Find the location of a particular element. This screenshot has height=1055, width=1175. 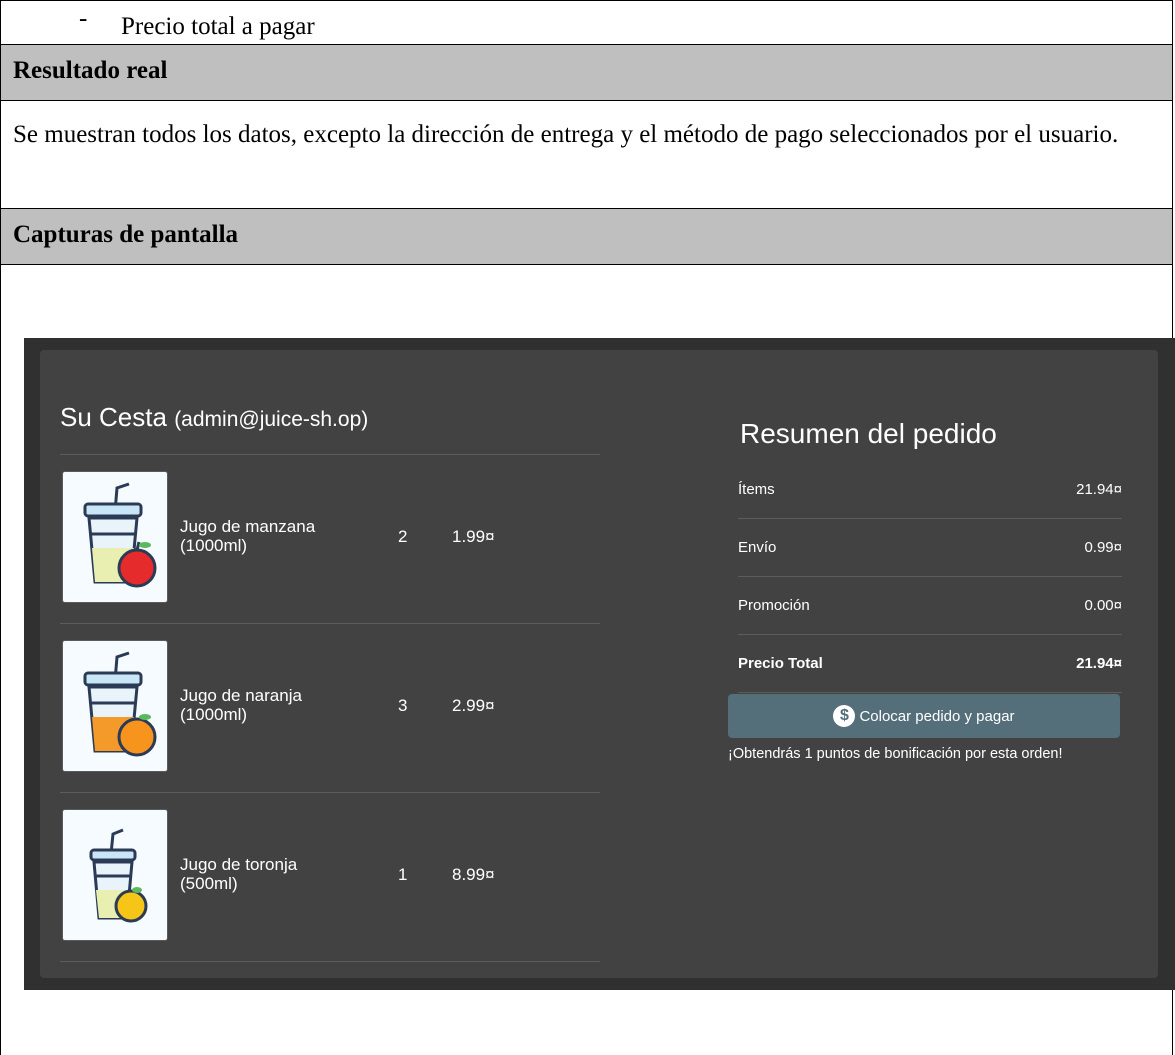

basket-user-email: (admin@juice-sh.op) is located at coordinates (271, 419).